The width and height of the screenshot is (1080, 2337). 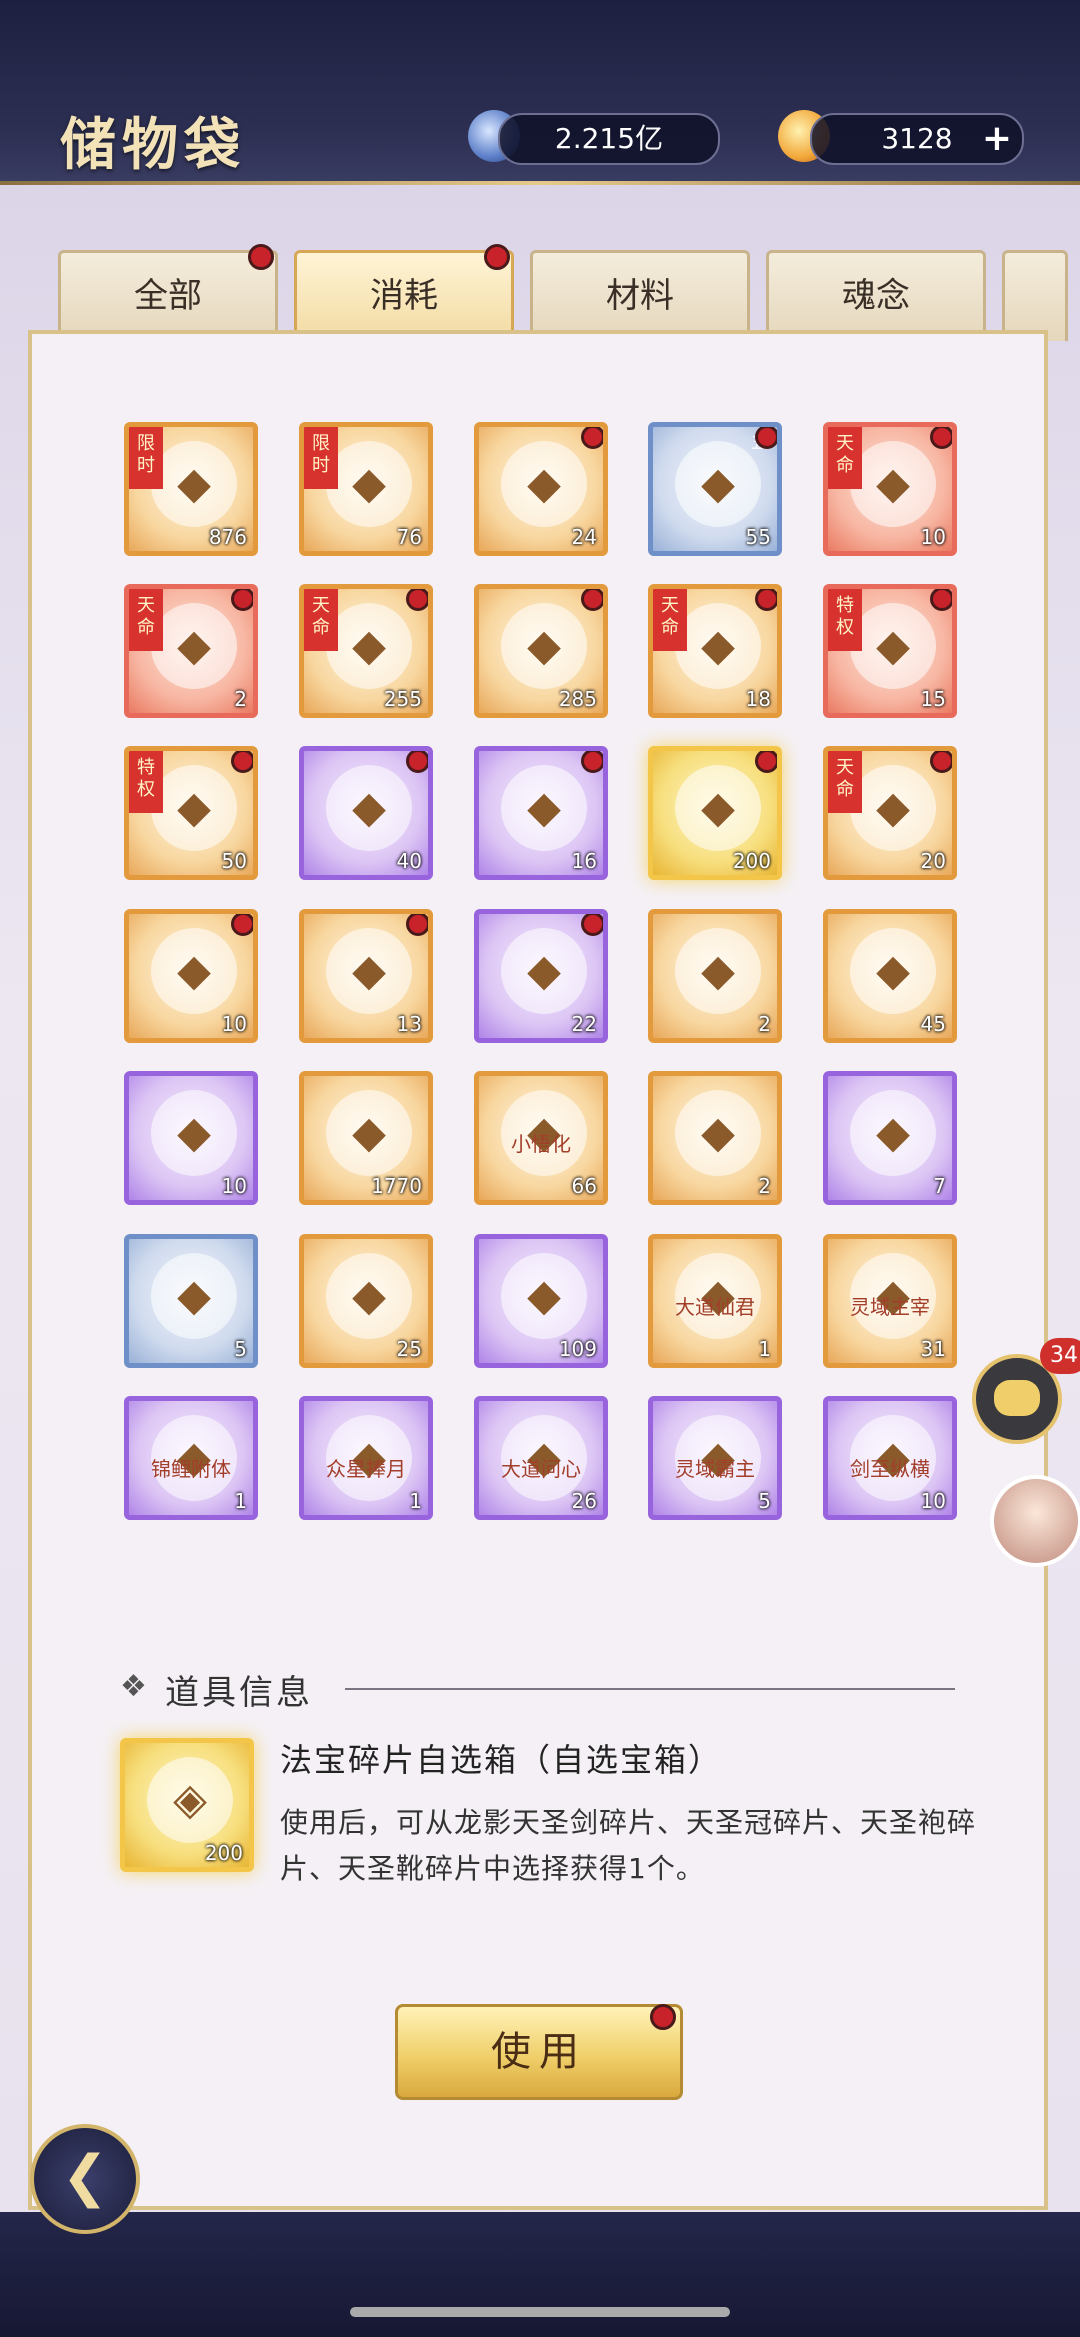 I want to click on inventory-item: ◆五55, so click(x=715, y=489).